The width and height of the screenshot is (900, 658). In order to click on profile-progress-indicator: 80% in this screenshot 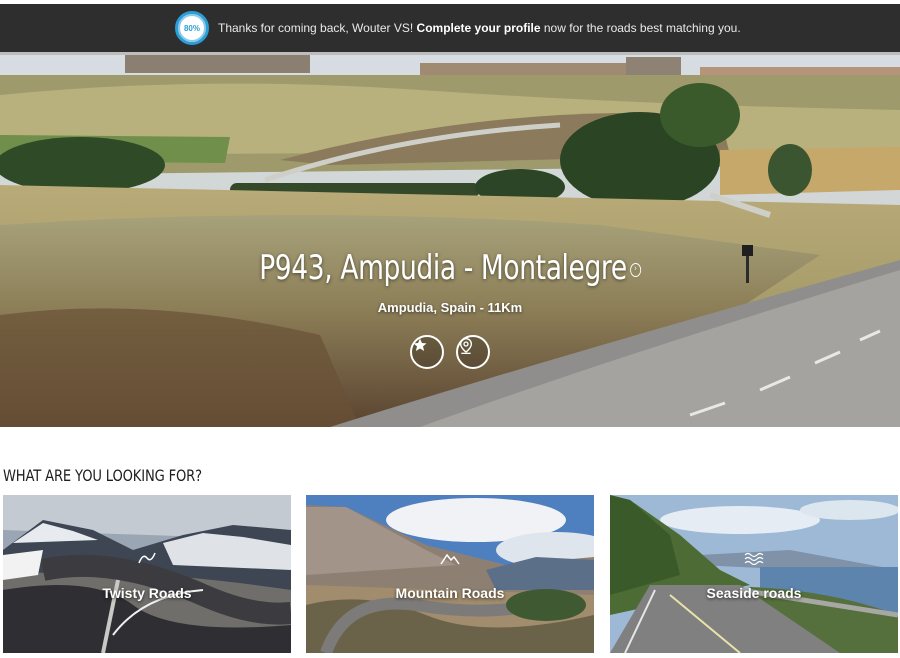, I will do `click(192, 28)`.